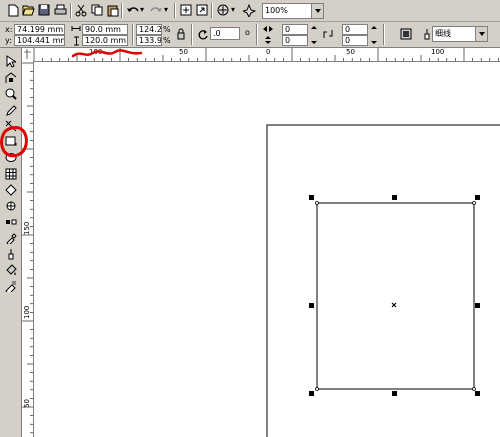 The width and height of the screenshot is (500, 437). What do you see at coordinates (10, 269) in the screenshot?
I see `fill-tool-icon` at bounding box center [10, 269].